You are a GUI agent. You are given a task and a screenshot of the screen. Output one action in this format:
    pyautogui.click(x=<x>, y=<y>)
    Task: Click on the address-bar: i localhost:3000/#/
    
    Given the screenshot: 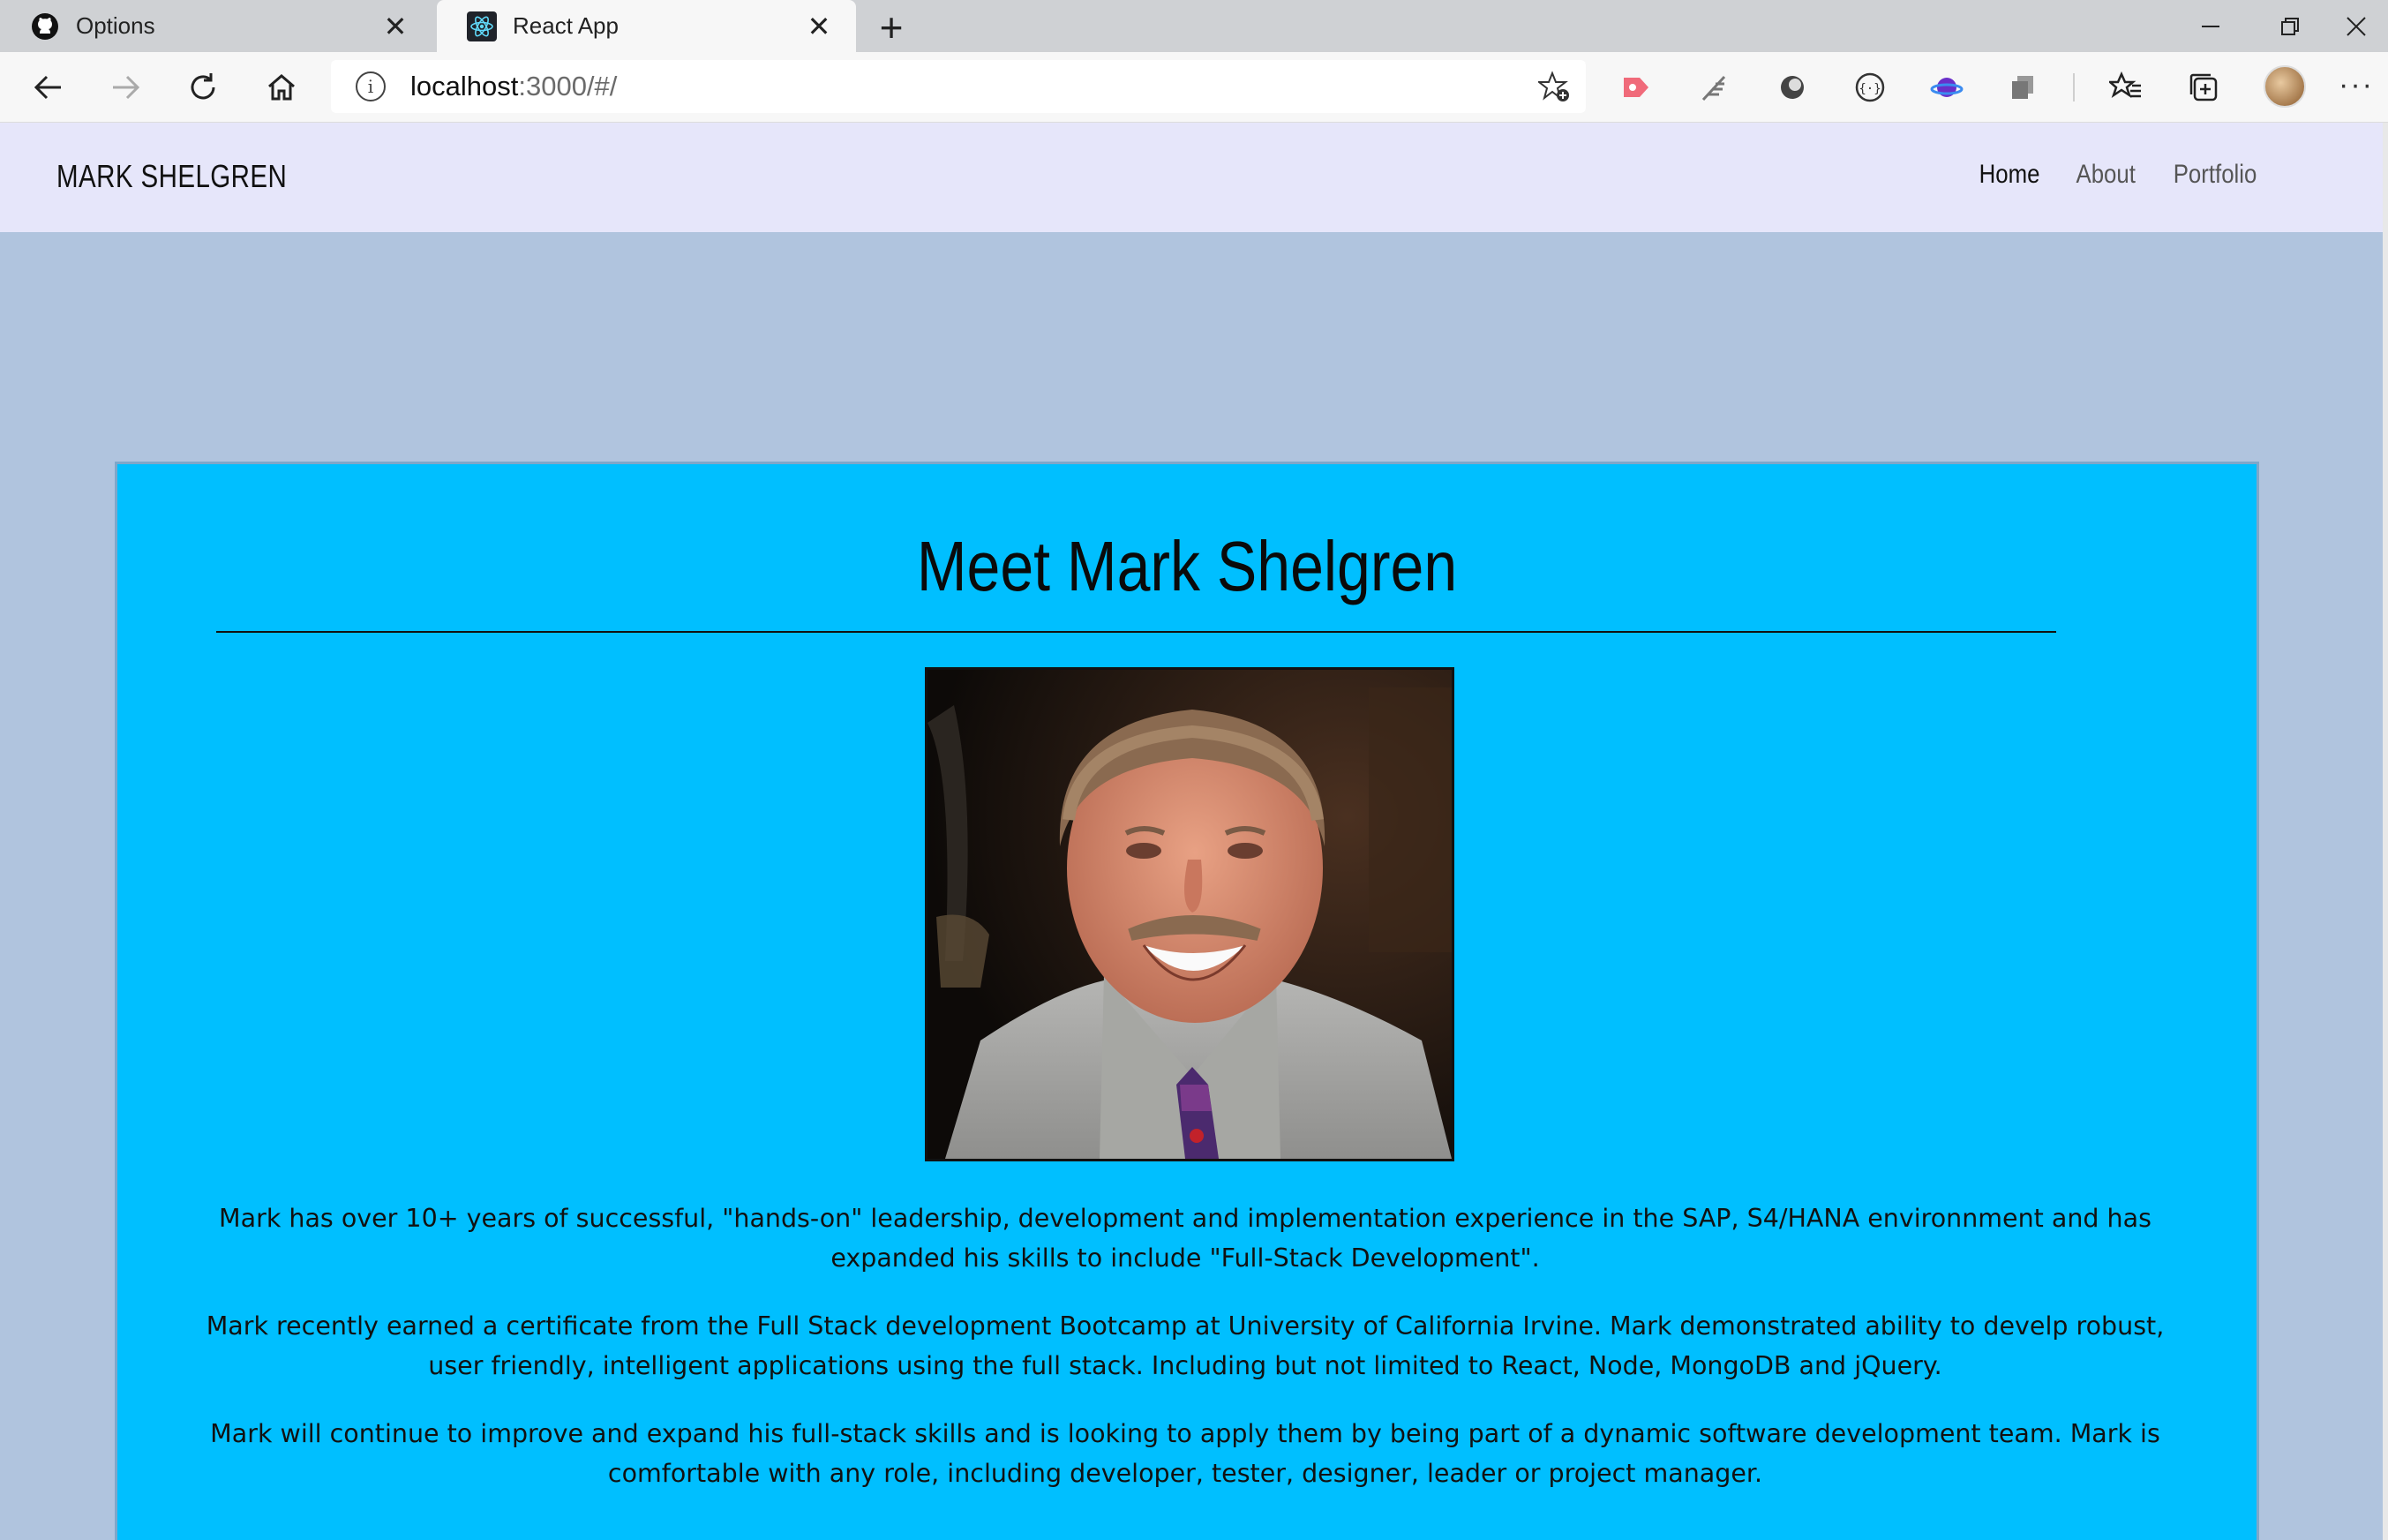 What is the action you would take?
    pyautogui.click(x=959, y=87)
    